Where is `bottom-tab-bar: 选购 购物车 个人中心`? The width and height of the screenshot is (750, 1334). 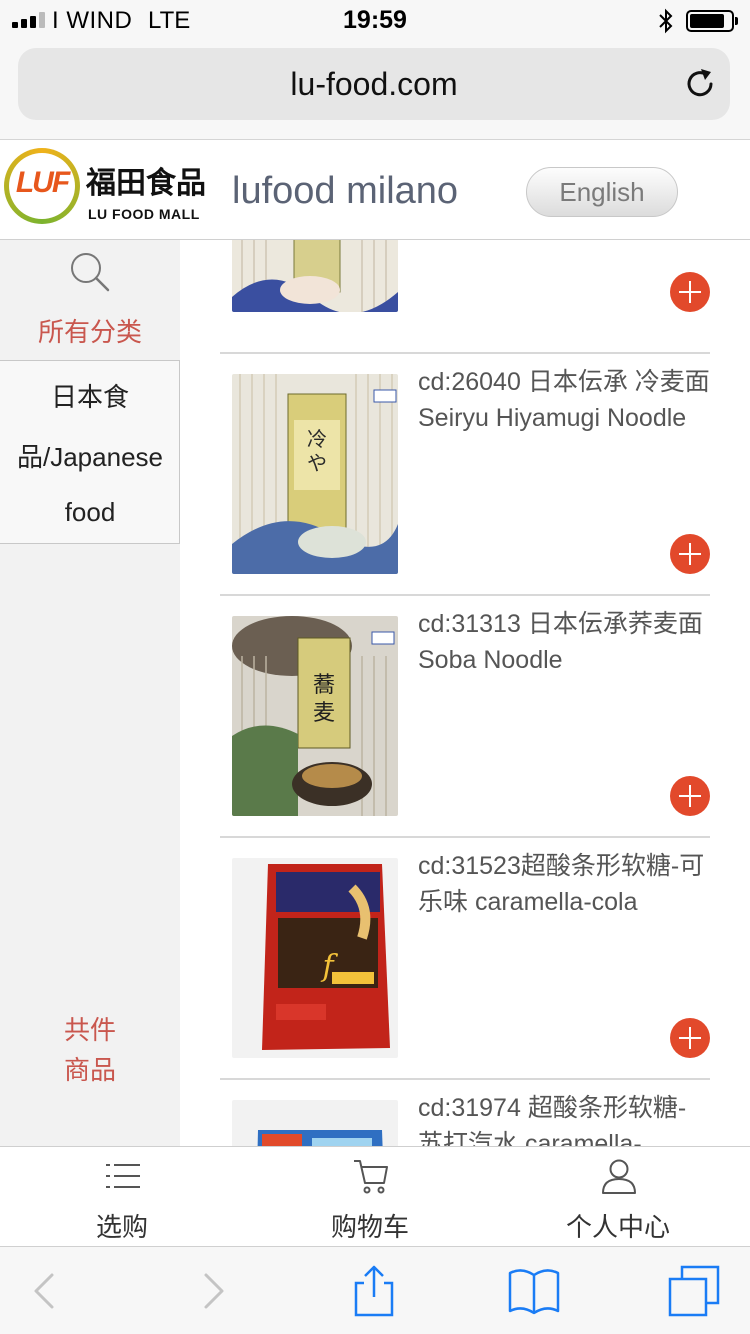 bottom-tab-bar: 选购 购物车 个人中心 is located at coordinates (375, 1196).